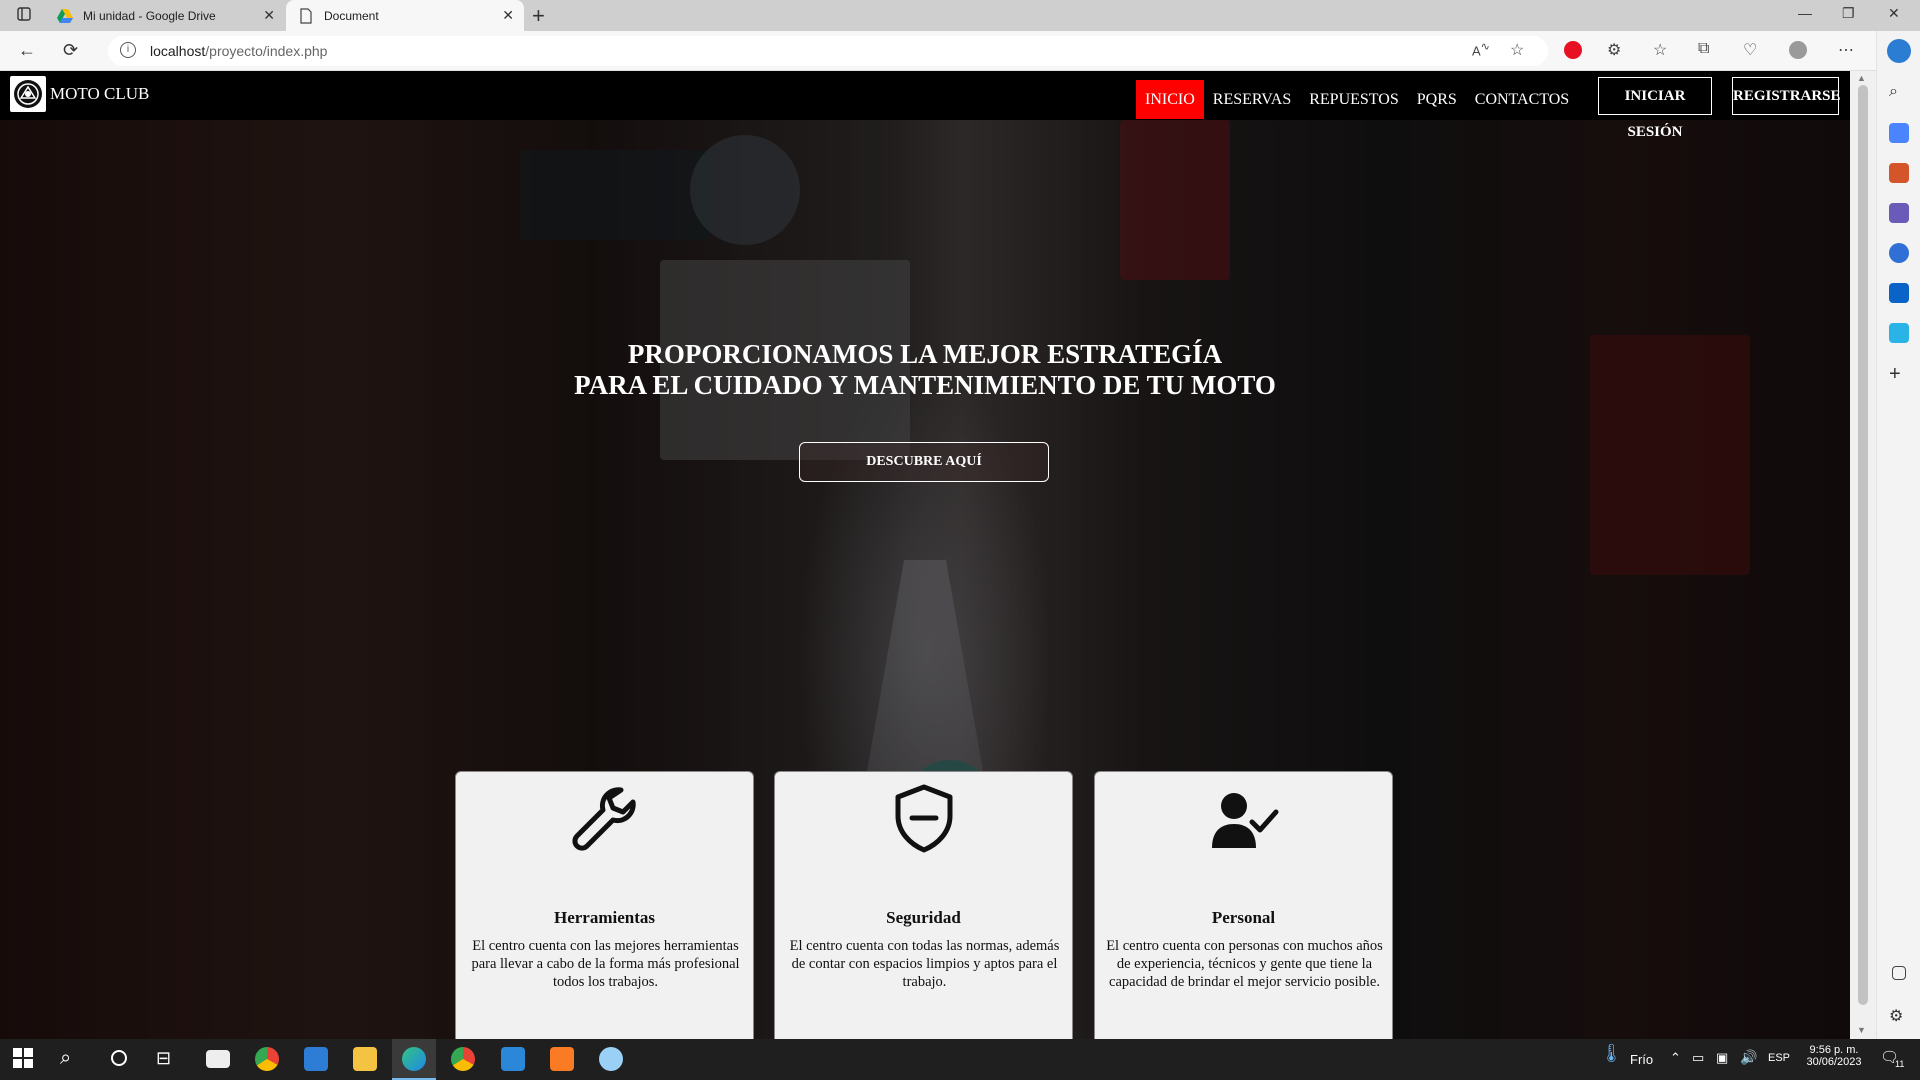 This screenshot has width=1920, height=1080. Describe the element at coordinates (351, 15) in the screenshot. I see `tab-title: Document` at that location.